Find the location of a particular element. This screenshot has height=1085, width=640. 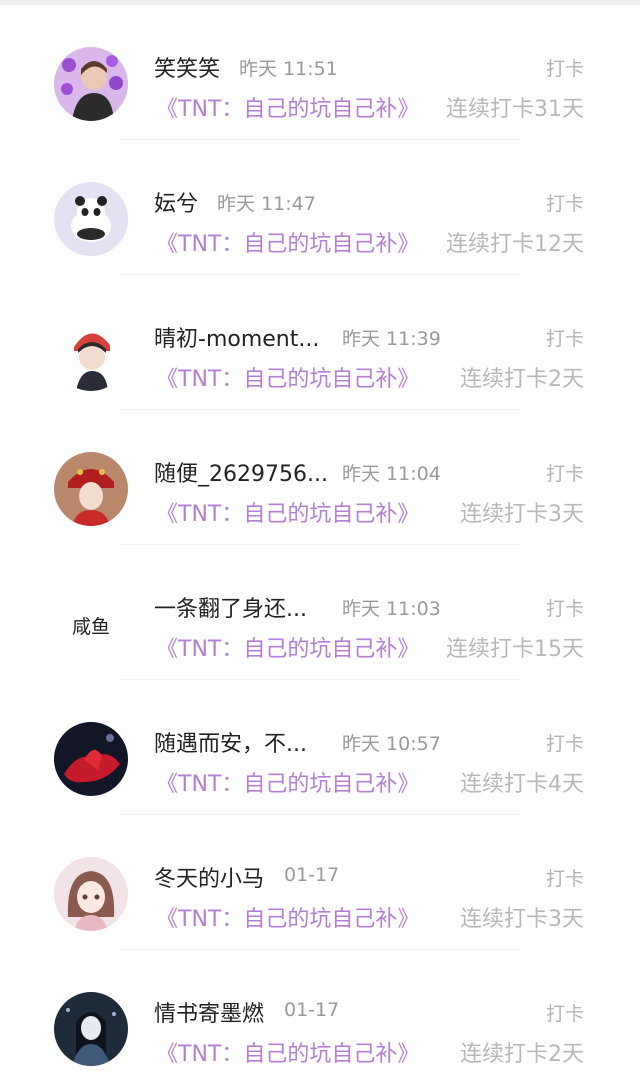

post-time: 昨天 11:47 is located at coordinates (266, 204).